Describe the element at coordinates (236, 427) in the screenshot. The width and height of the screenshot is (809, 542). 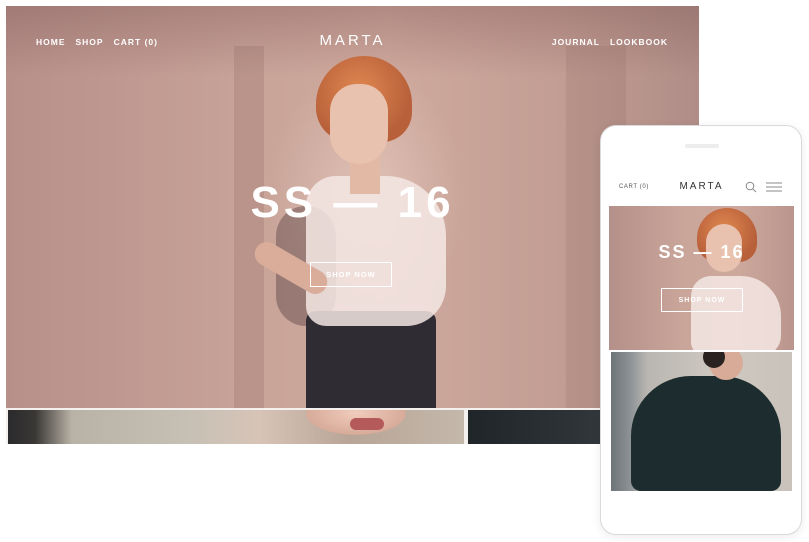
I see `thumbnail-face-photo` at that location.